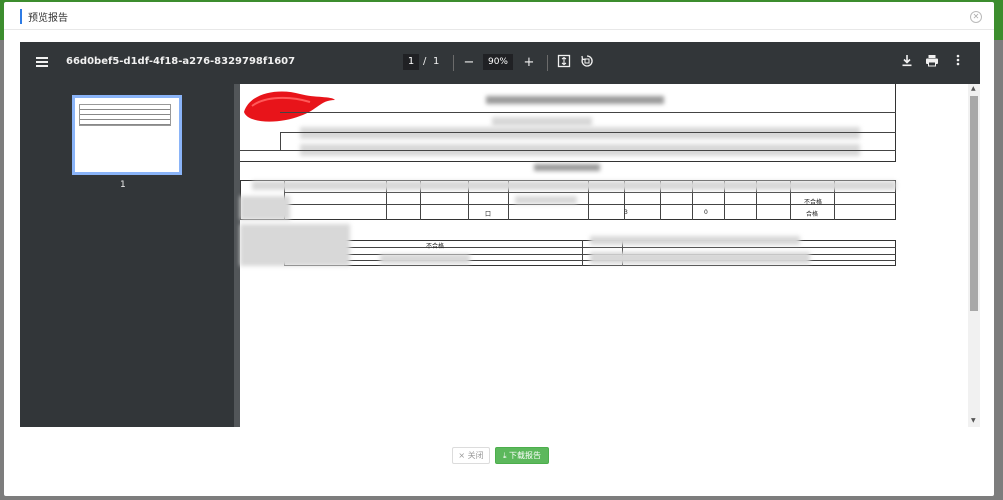  I want to click on download-icon, so click(907, 63).